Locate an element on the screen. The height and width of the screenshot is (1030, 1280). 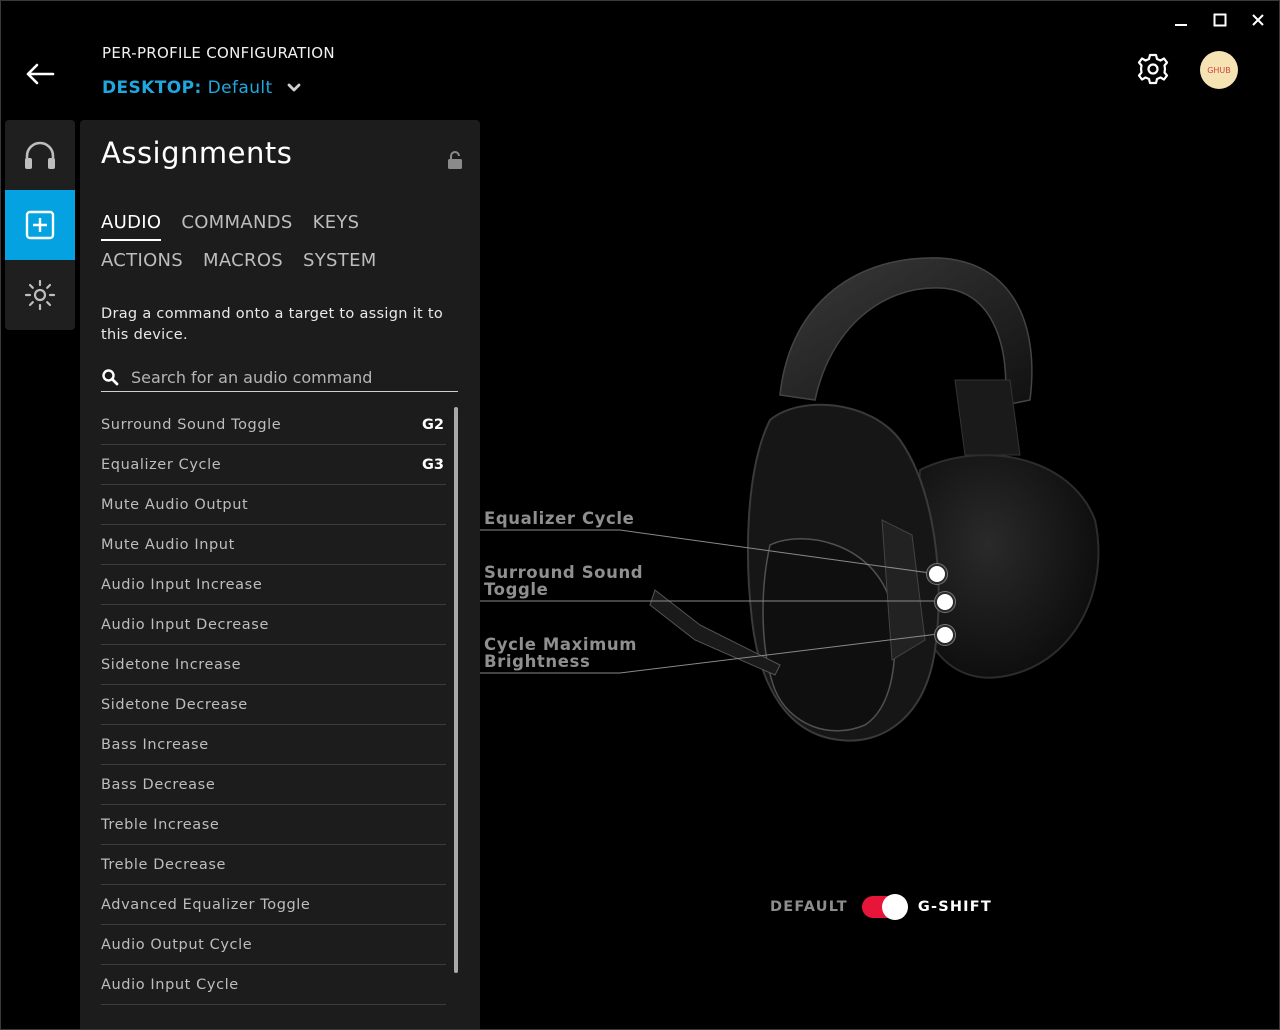
gshift-toggle-group: DEFAULT G-SHIFT is located at coordinates (881, 907).